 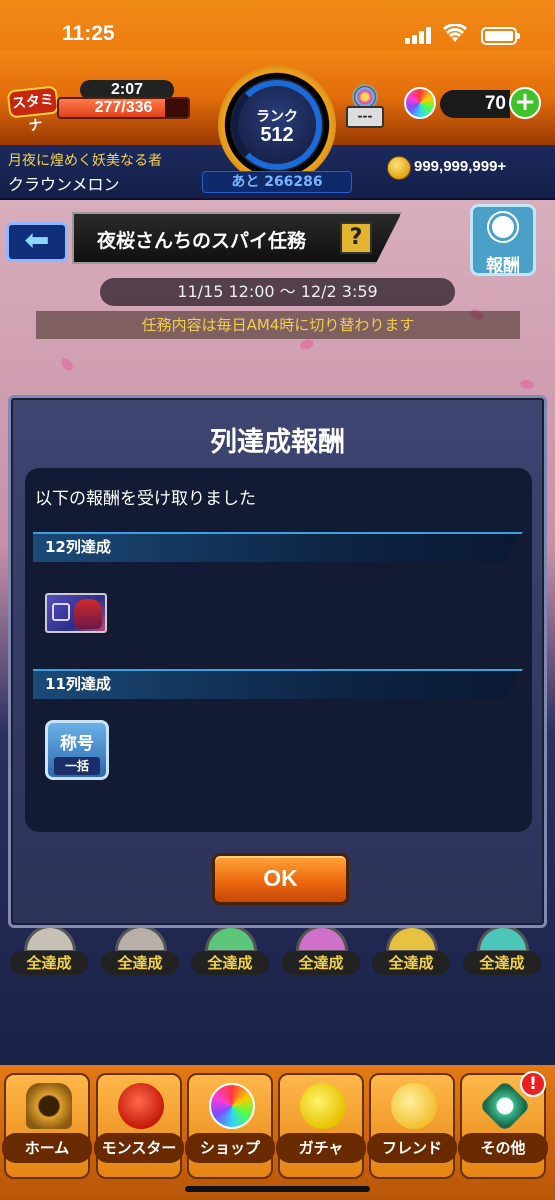 I want to click on nav-monster-label: モンスター, so click(x=139, y=1148).